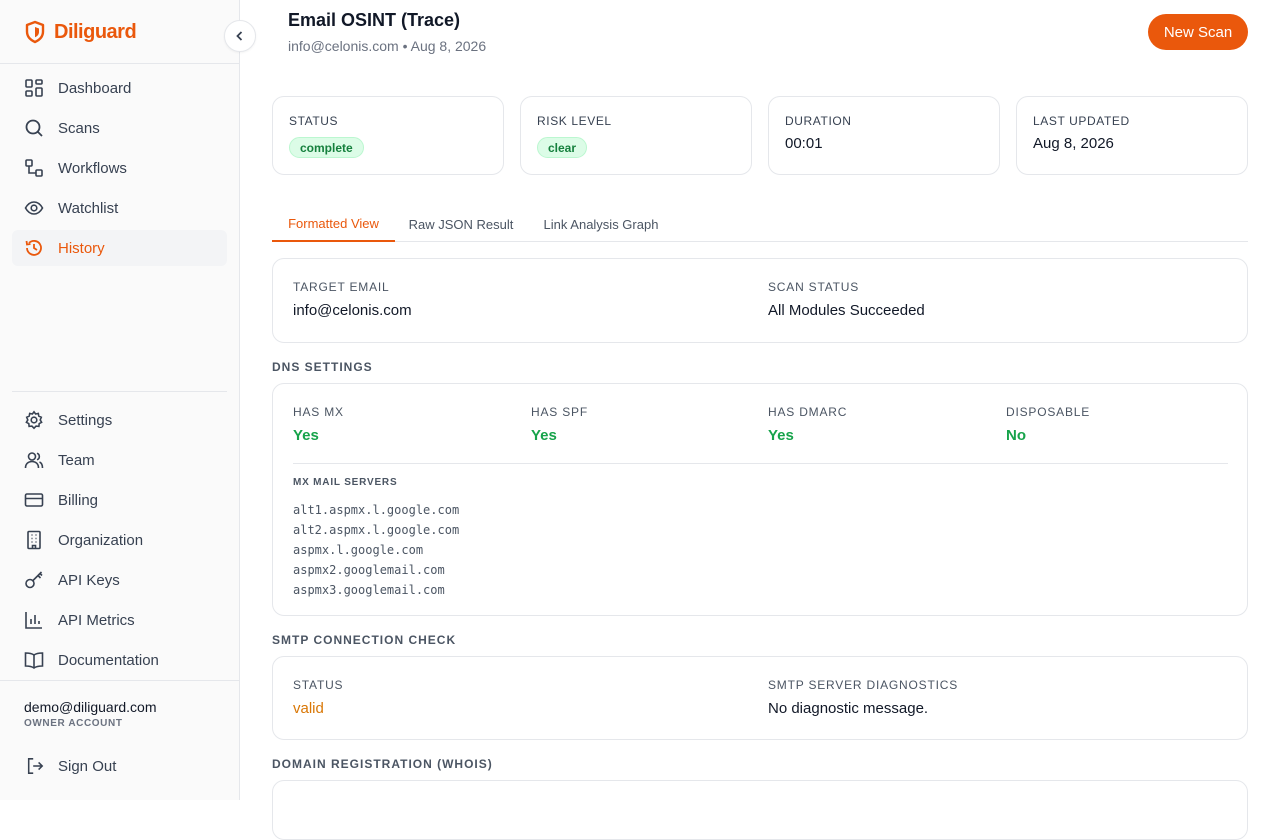  I want to click on nav-label: API Keys, so click(89, 580).